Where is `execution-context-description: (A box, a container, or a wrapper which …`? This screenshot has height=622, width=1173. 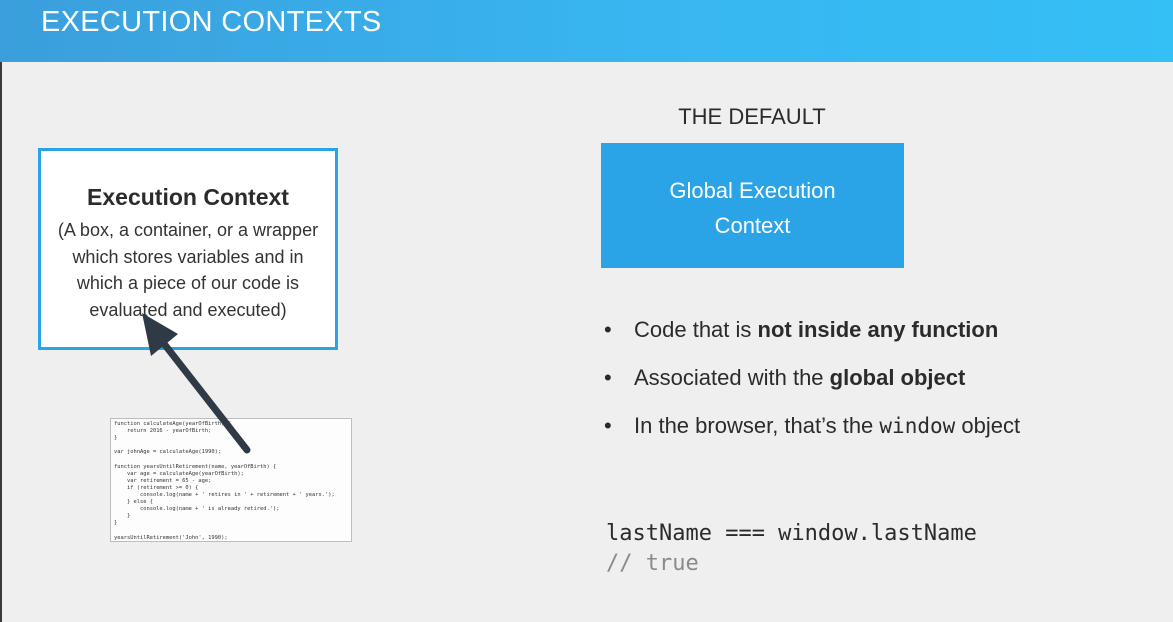
execution-context-description: (A box, a container, or a wrapper which … is located at coordinates (188, 270).